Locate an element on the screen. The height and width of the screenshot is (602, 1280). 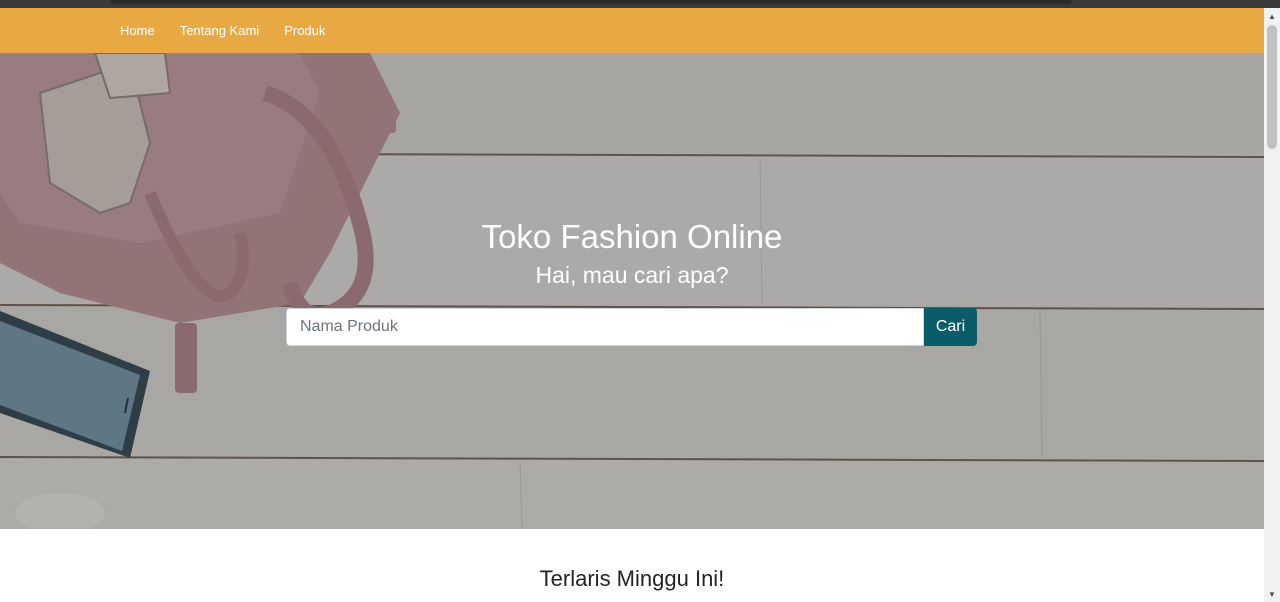
page-scrollbar: ▲ ▼ is located at coordinates (1272, 305).